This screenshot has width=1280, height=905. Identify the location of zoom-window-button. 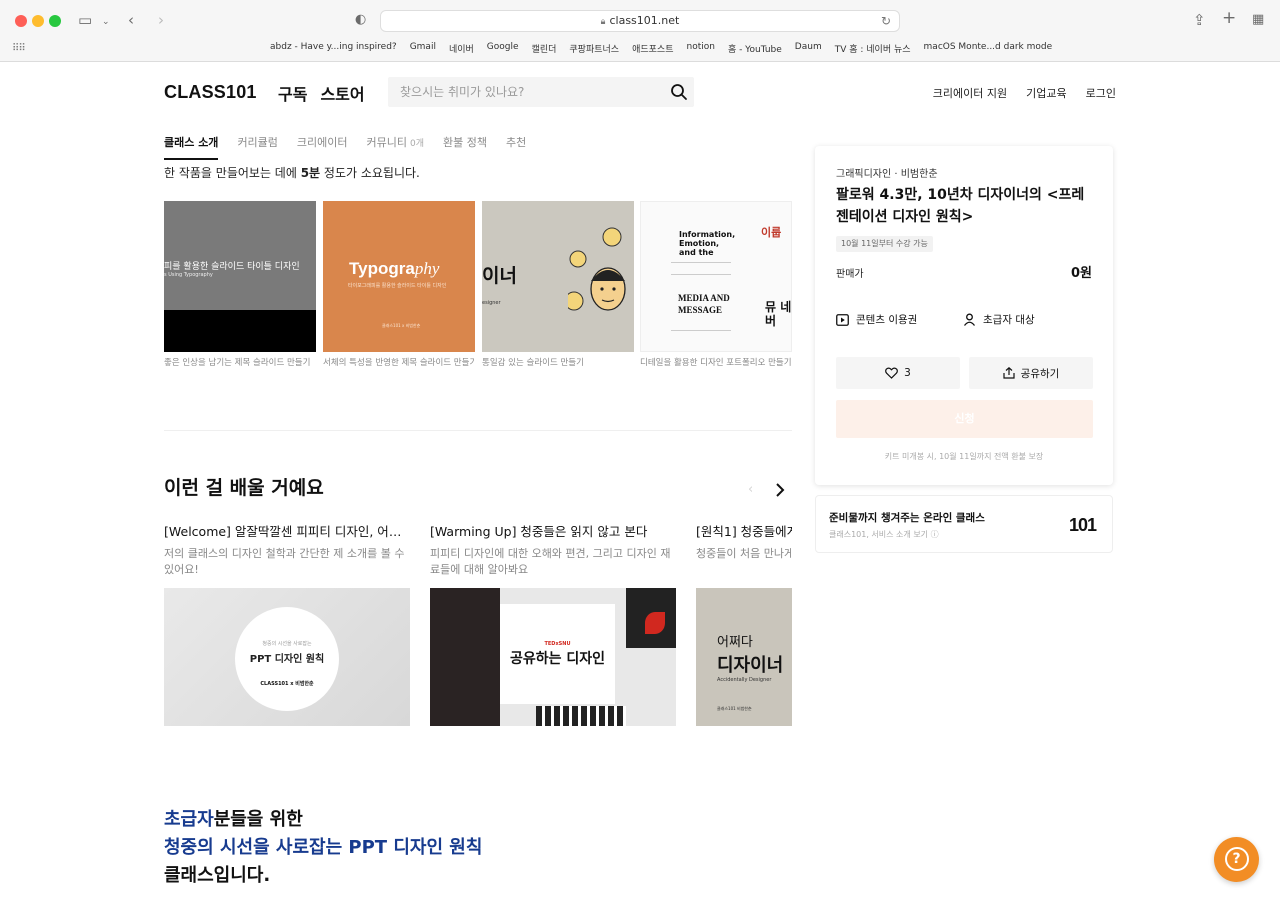
(55, 21).